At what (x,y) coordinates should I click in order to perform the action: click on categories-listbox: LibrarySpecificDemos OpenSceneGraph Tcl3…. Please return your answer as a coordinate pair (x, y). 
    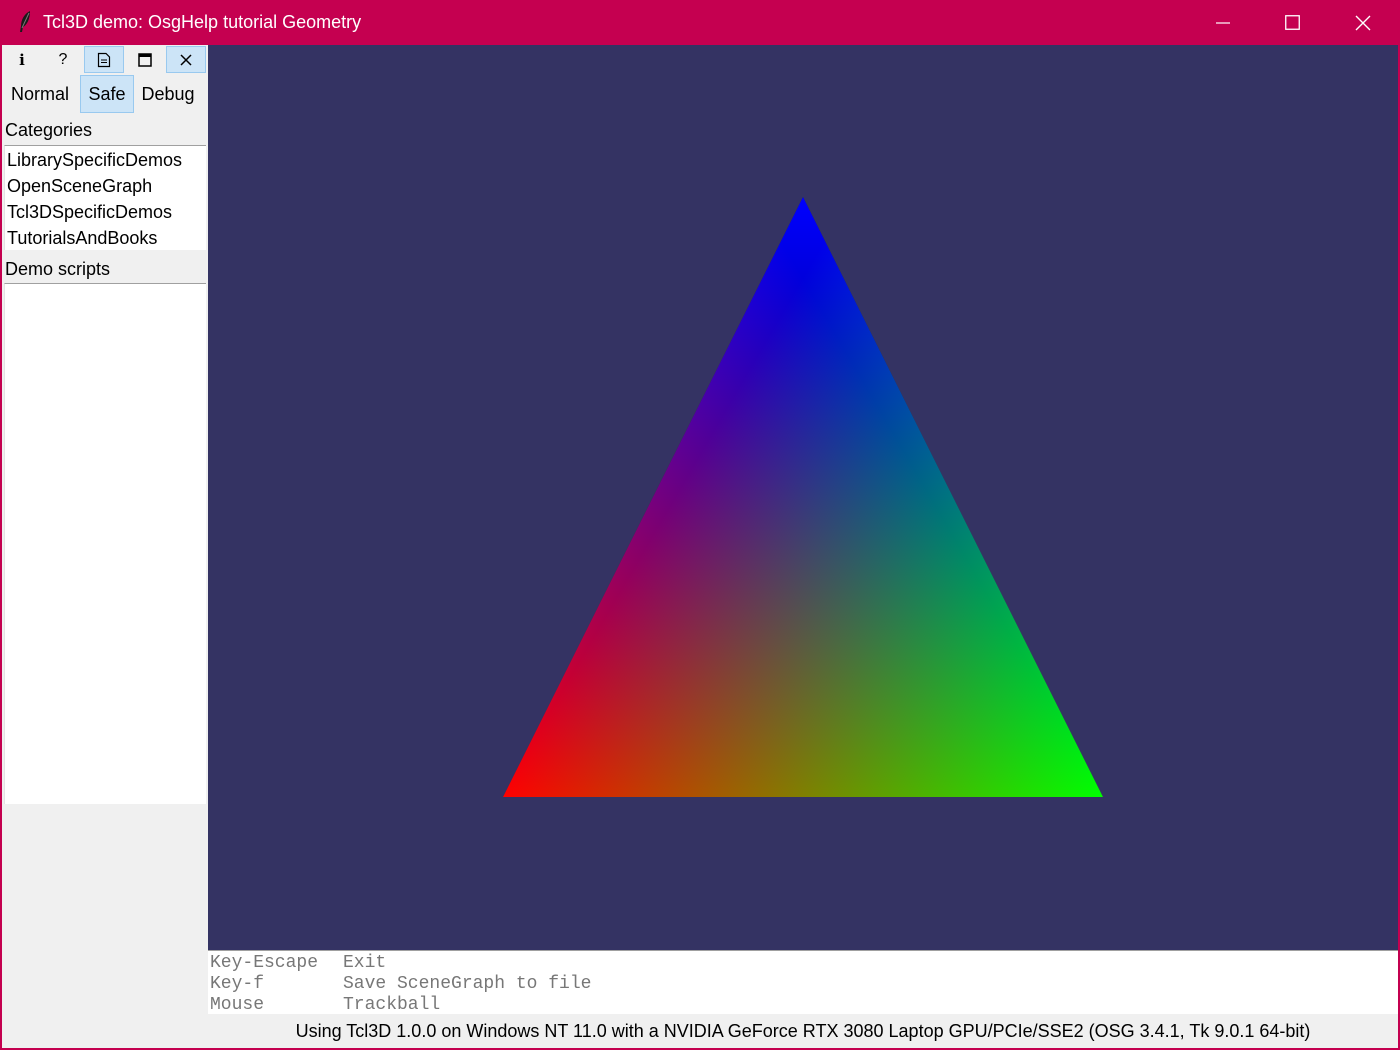
    Looking at the image, I should click on (105, 197).